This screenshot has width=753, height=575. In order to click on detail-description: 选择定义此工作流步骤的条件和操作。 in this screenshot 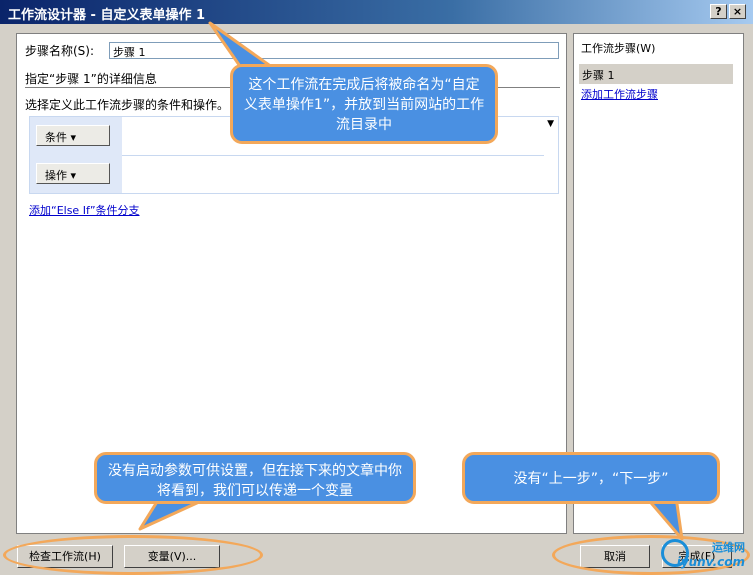, I will do `click(127, 105)`.